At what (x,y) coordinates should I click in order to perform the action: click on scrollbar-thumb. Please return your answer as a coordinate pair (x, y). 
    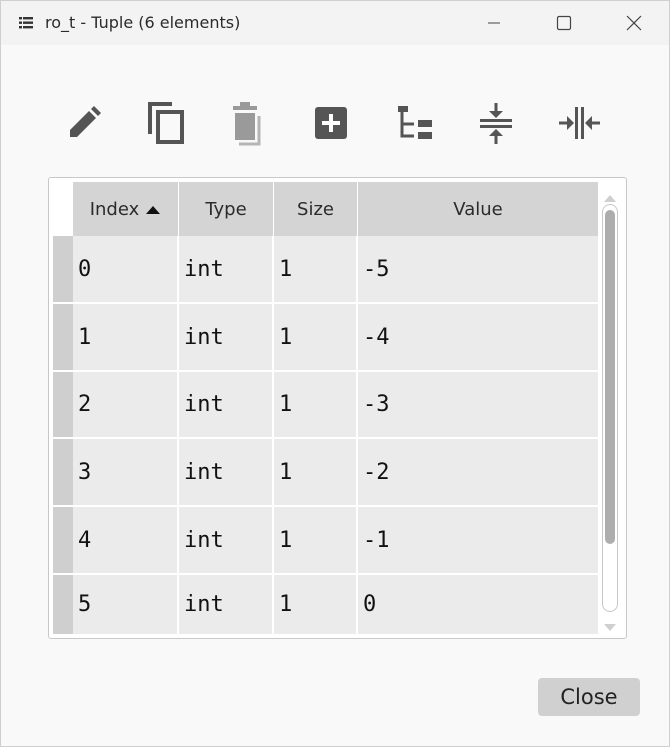
    Looking at the image, I should click on (610, 377).